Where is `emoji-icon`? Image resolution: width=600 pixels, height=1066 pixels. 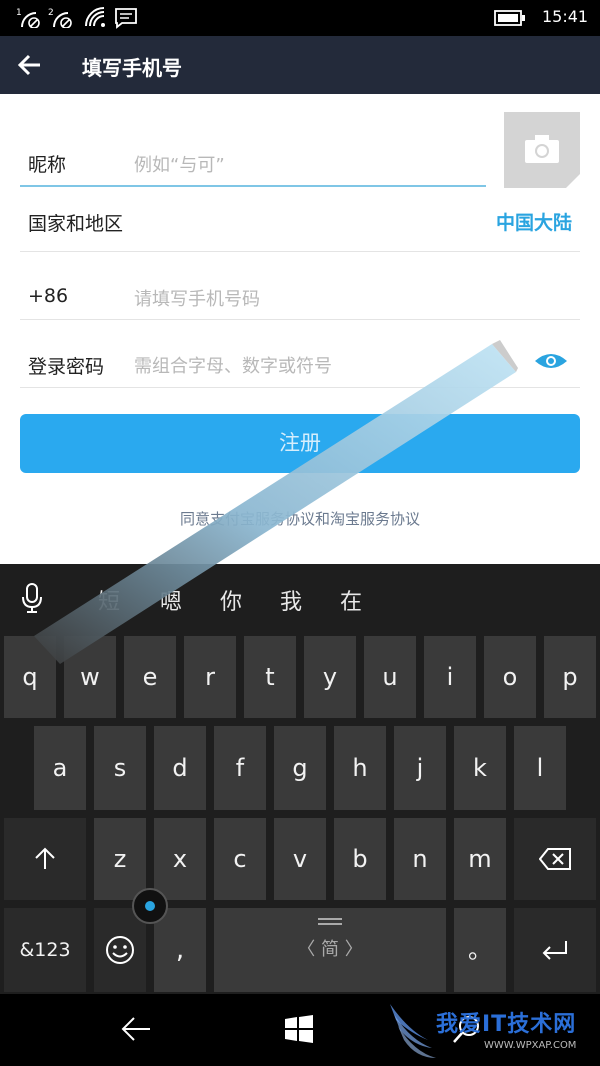 emoji-icon is located at coordinates (120, 950).